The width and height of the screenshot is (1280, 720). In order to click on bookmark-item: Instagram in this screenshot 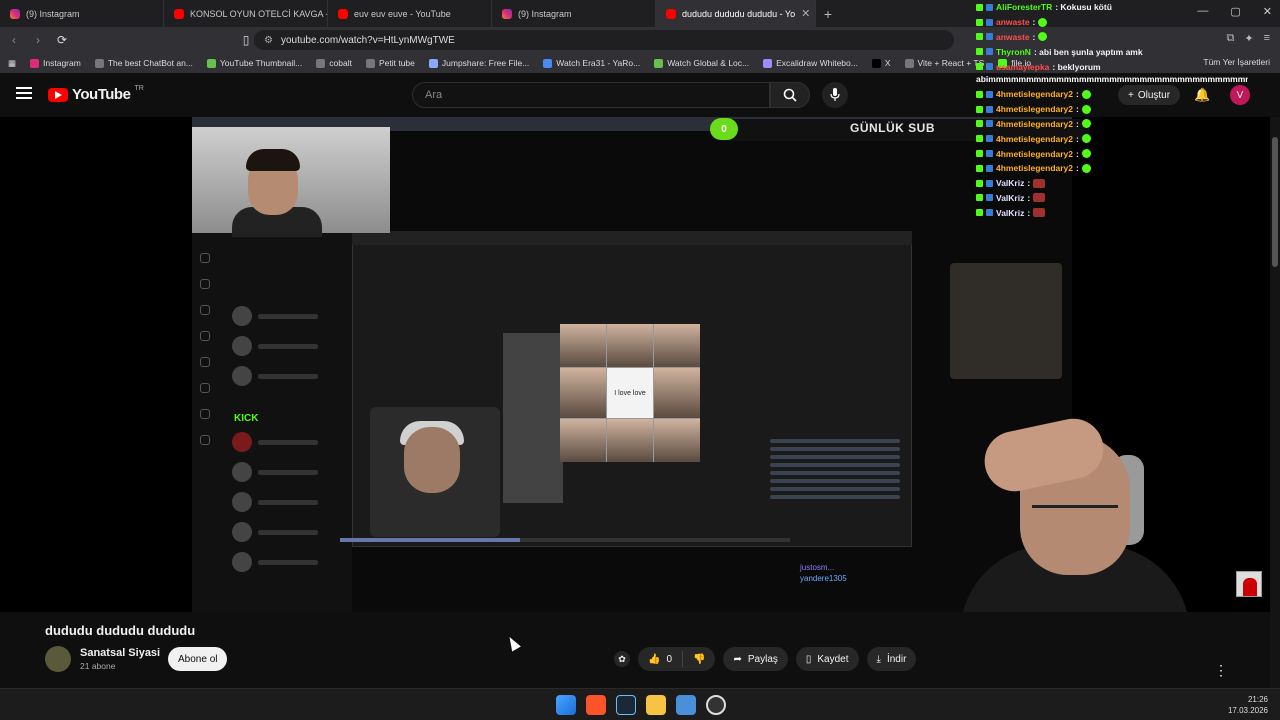, I will do `click(55, 63)`.